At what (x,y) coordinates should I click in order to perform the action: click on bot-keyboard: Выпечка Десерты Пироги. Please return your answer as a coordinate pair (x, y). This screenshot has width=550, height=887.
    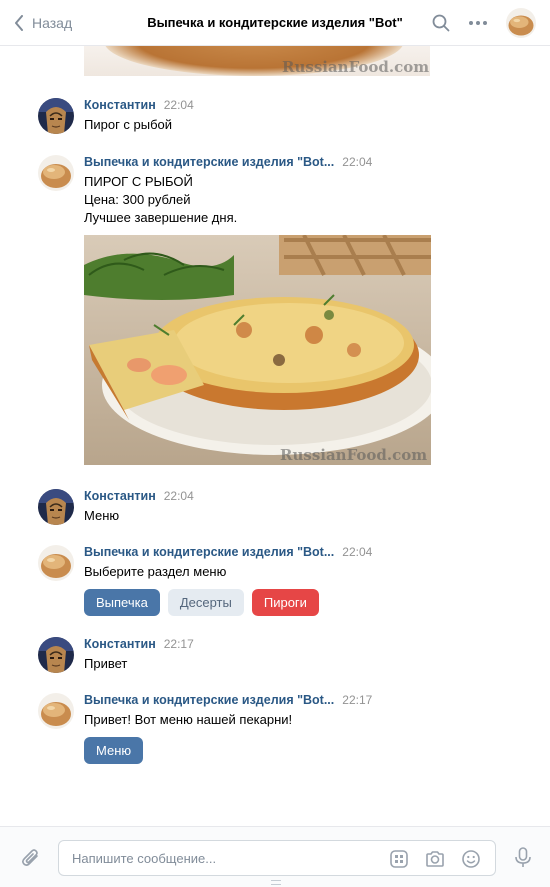
    Looking at the image, I should click on (304, 602).